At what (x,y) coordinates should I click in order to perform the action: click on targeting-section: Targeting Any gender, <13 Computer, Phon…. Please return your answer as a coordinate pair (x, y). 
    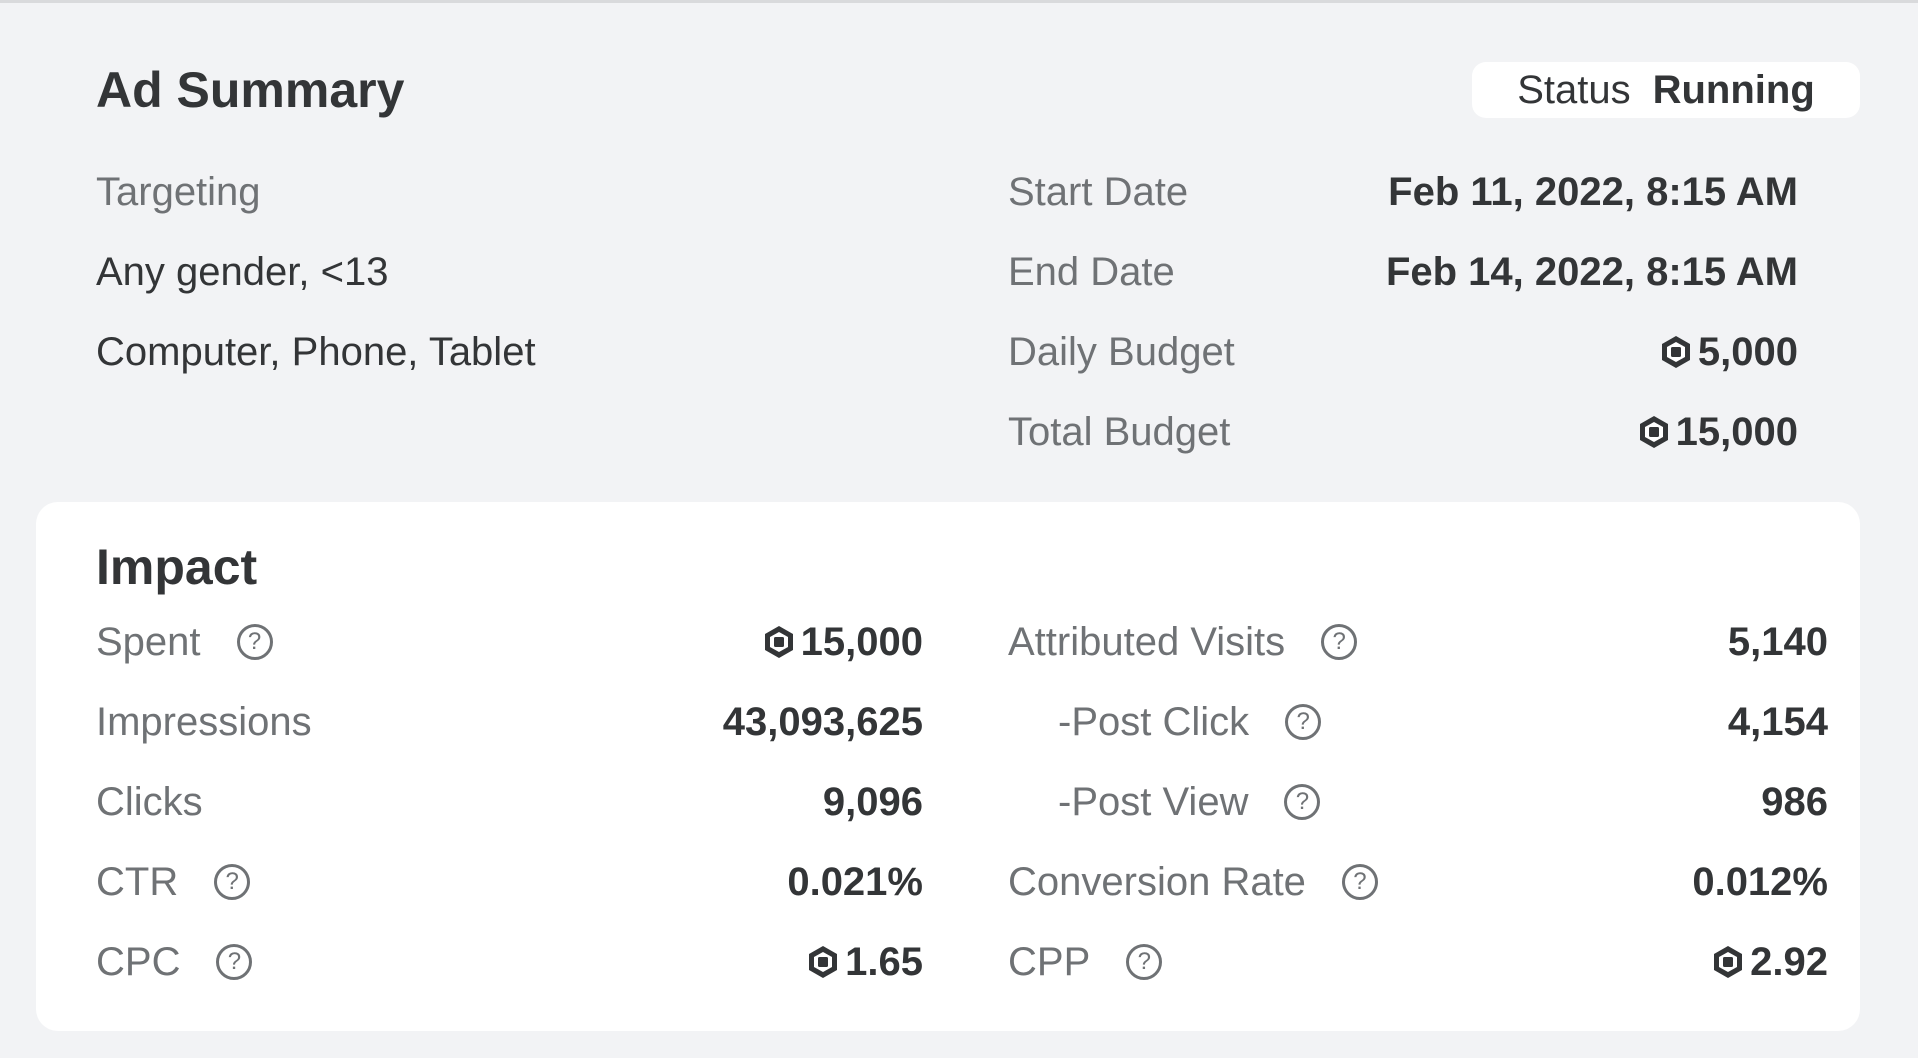
    Looking at the image, I should click on (316, 282).